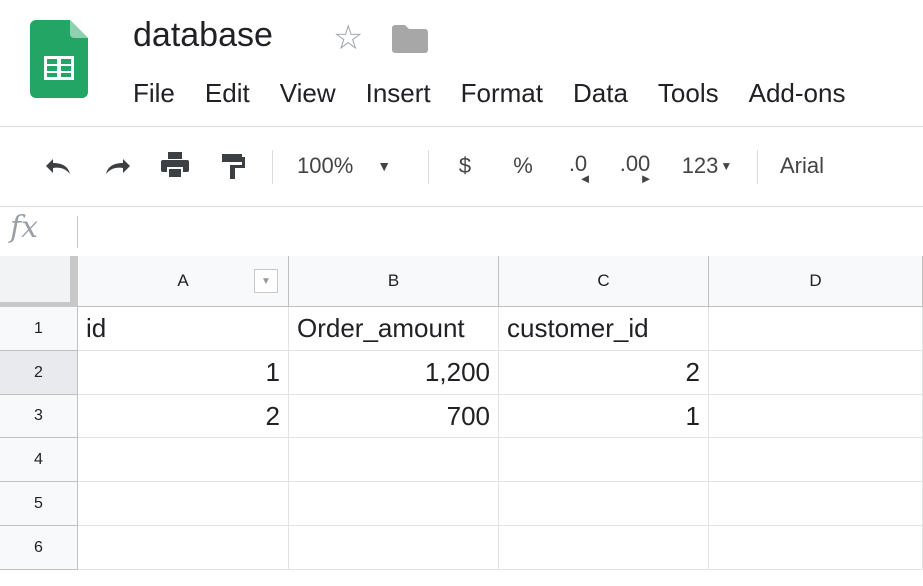  I want to click on toolbar: 100% ▼ $ % .0 ◄ .00 ► 123 ▼ Arial, so click(461, 166).